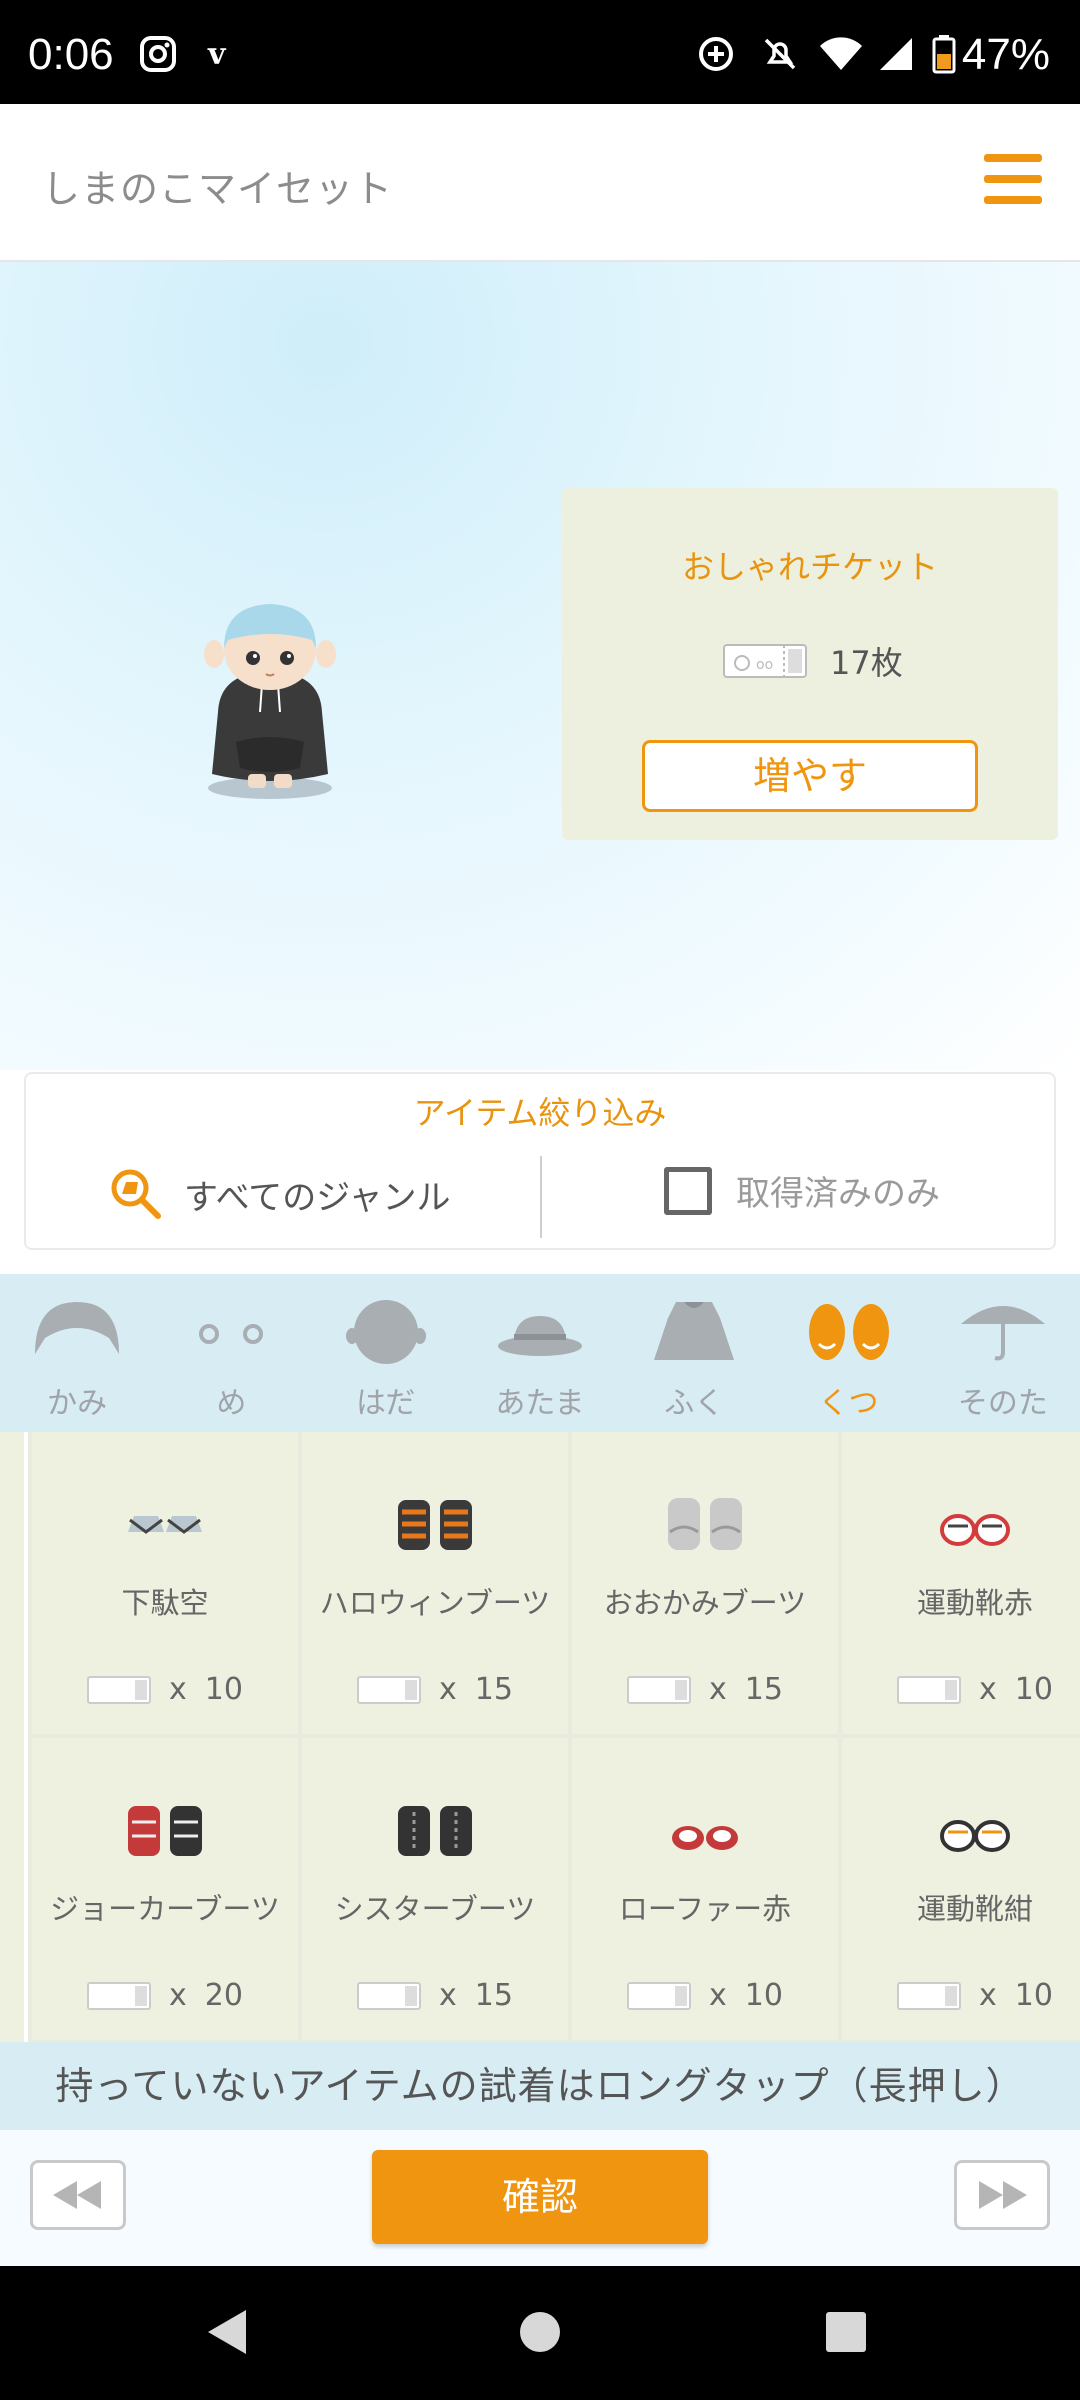 Image resolution: width=1080 pixels, height=2400 pixels. I want to click on tab-label: あたま, so click(540, 1403).